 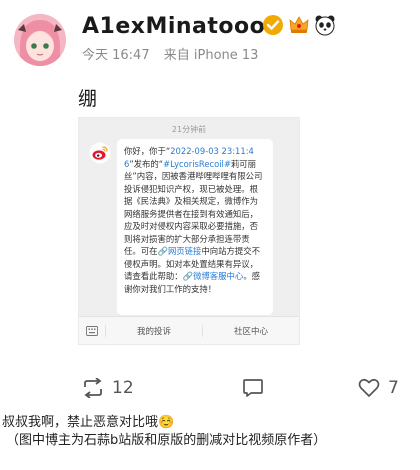 What do you see at coordinates (197, 164) in the screenshot?
I see `msg-topic-tag: #LycorisRecoil#` at bounding box center [197, 164].